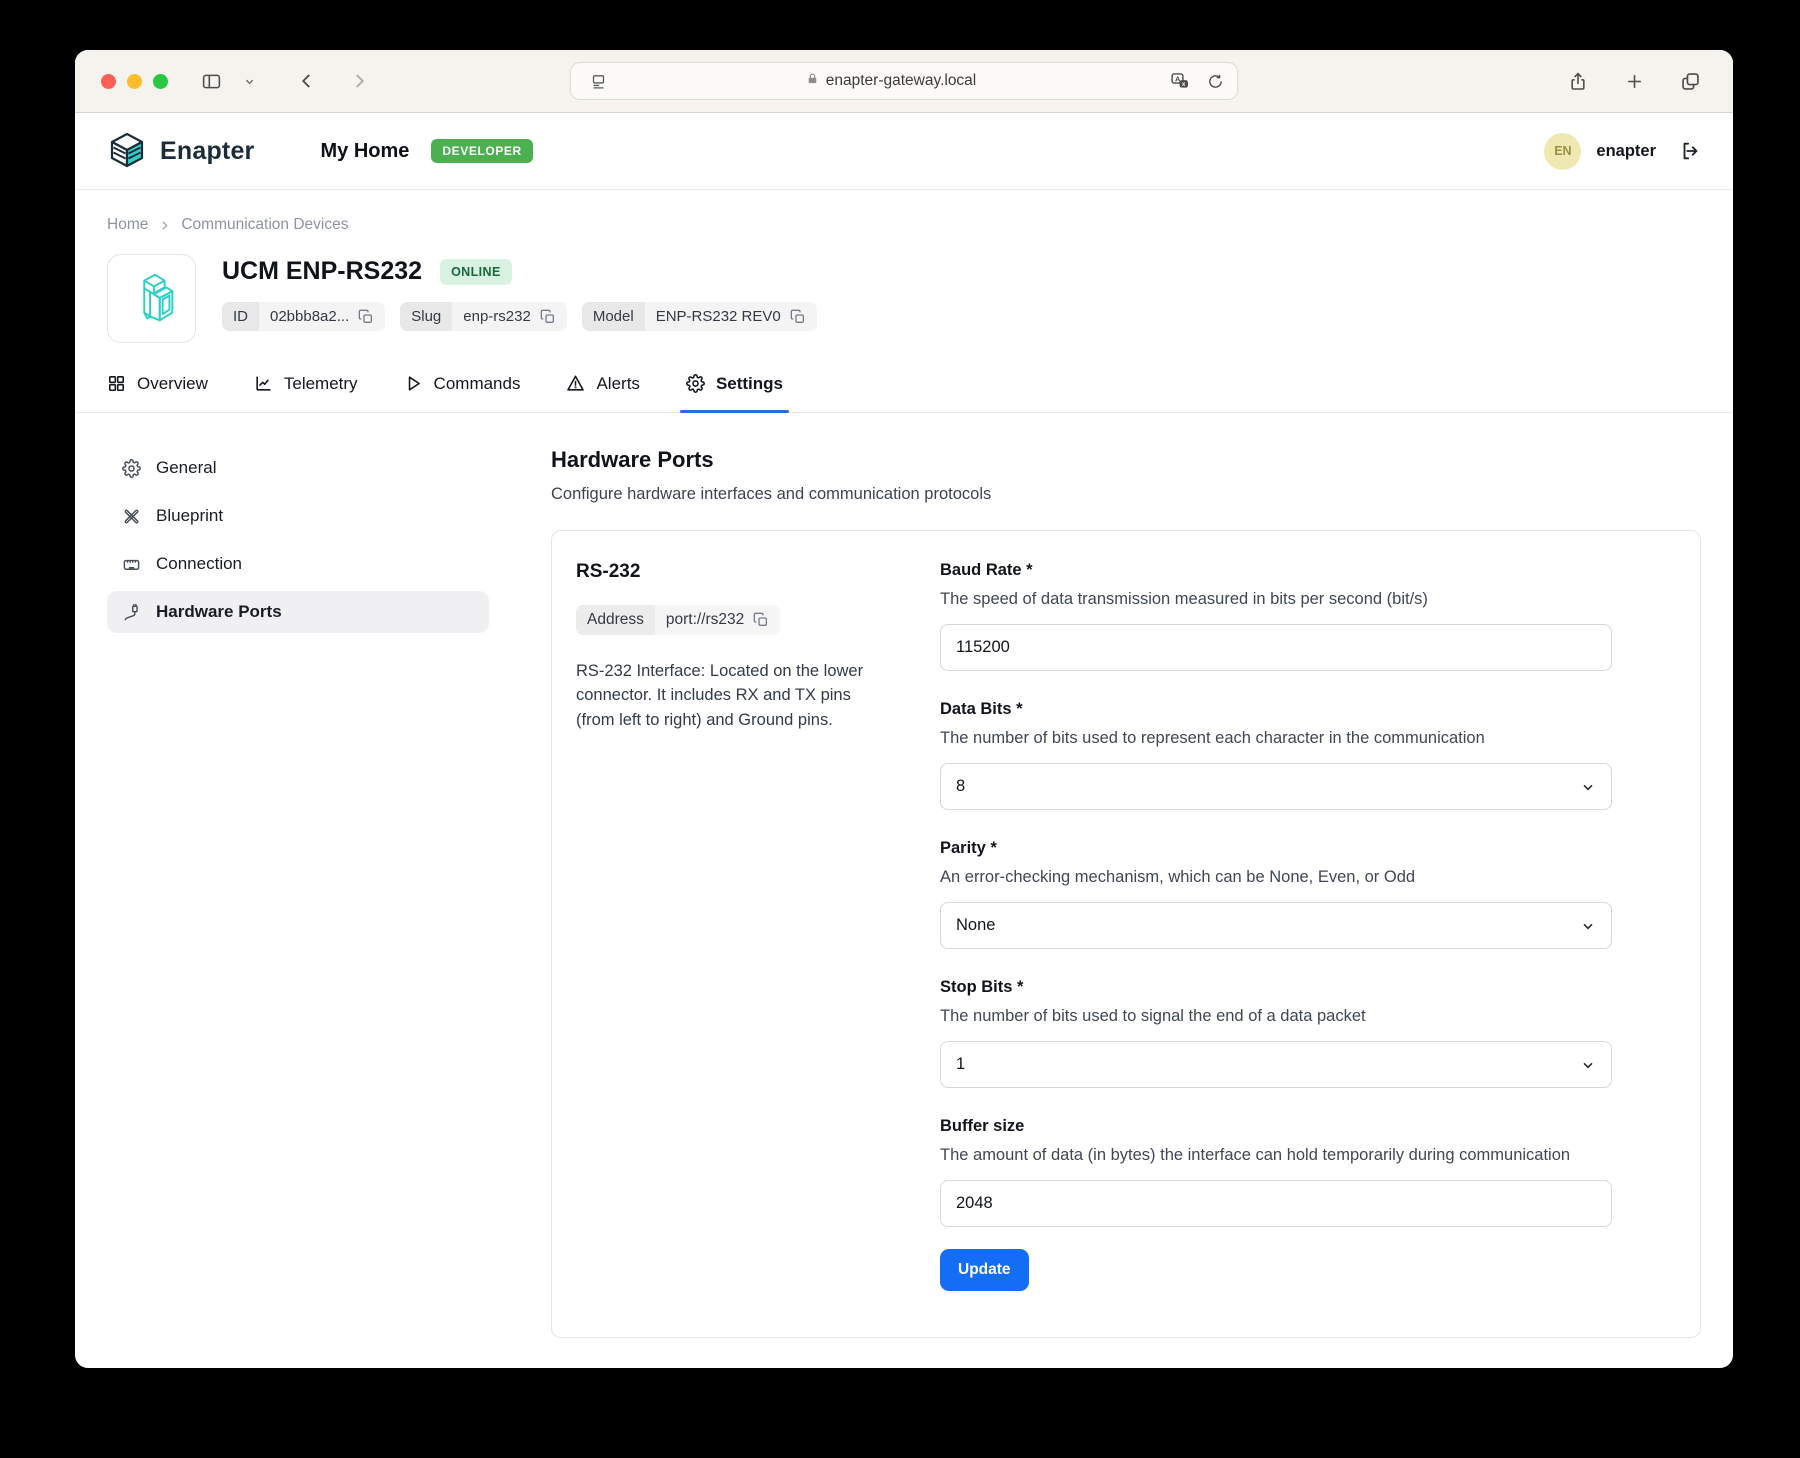 The image size is (1800, 1458). Describe the element at coordinates (160, 81) in the screenshot. I see `zoom-window-button` at that location.